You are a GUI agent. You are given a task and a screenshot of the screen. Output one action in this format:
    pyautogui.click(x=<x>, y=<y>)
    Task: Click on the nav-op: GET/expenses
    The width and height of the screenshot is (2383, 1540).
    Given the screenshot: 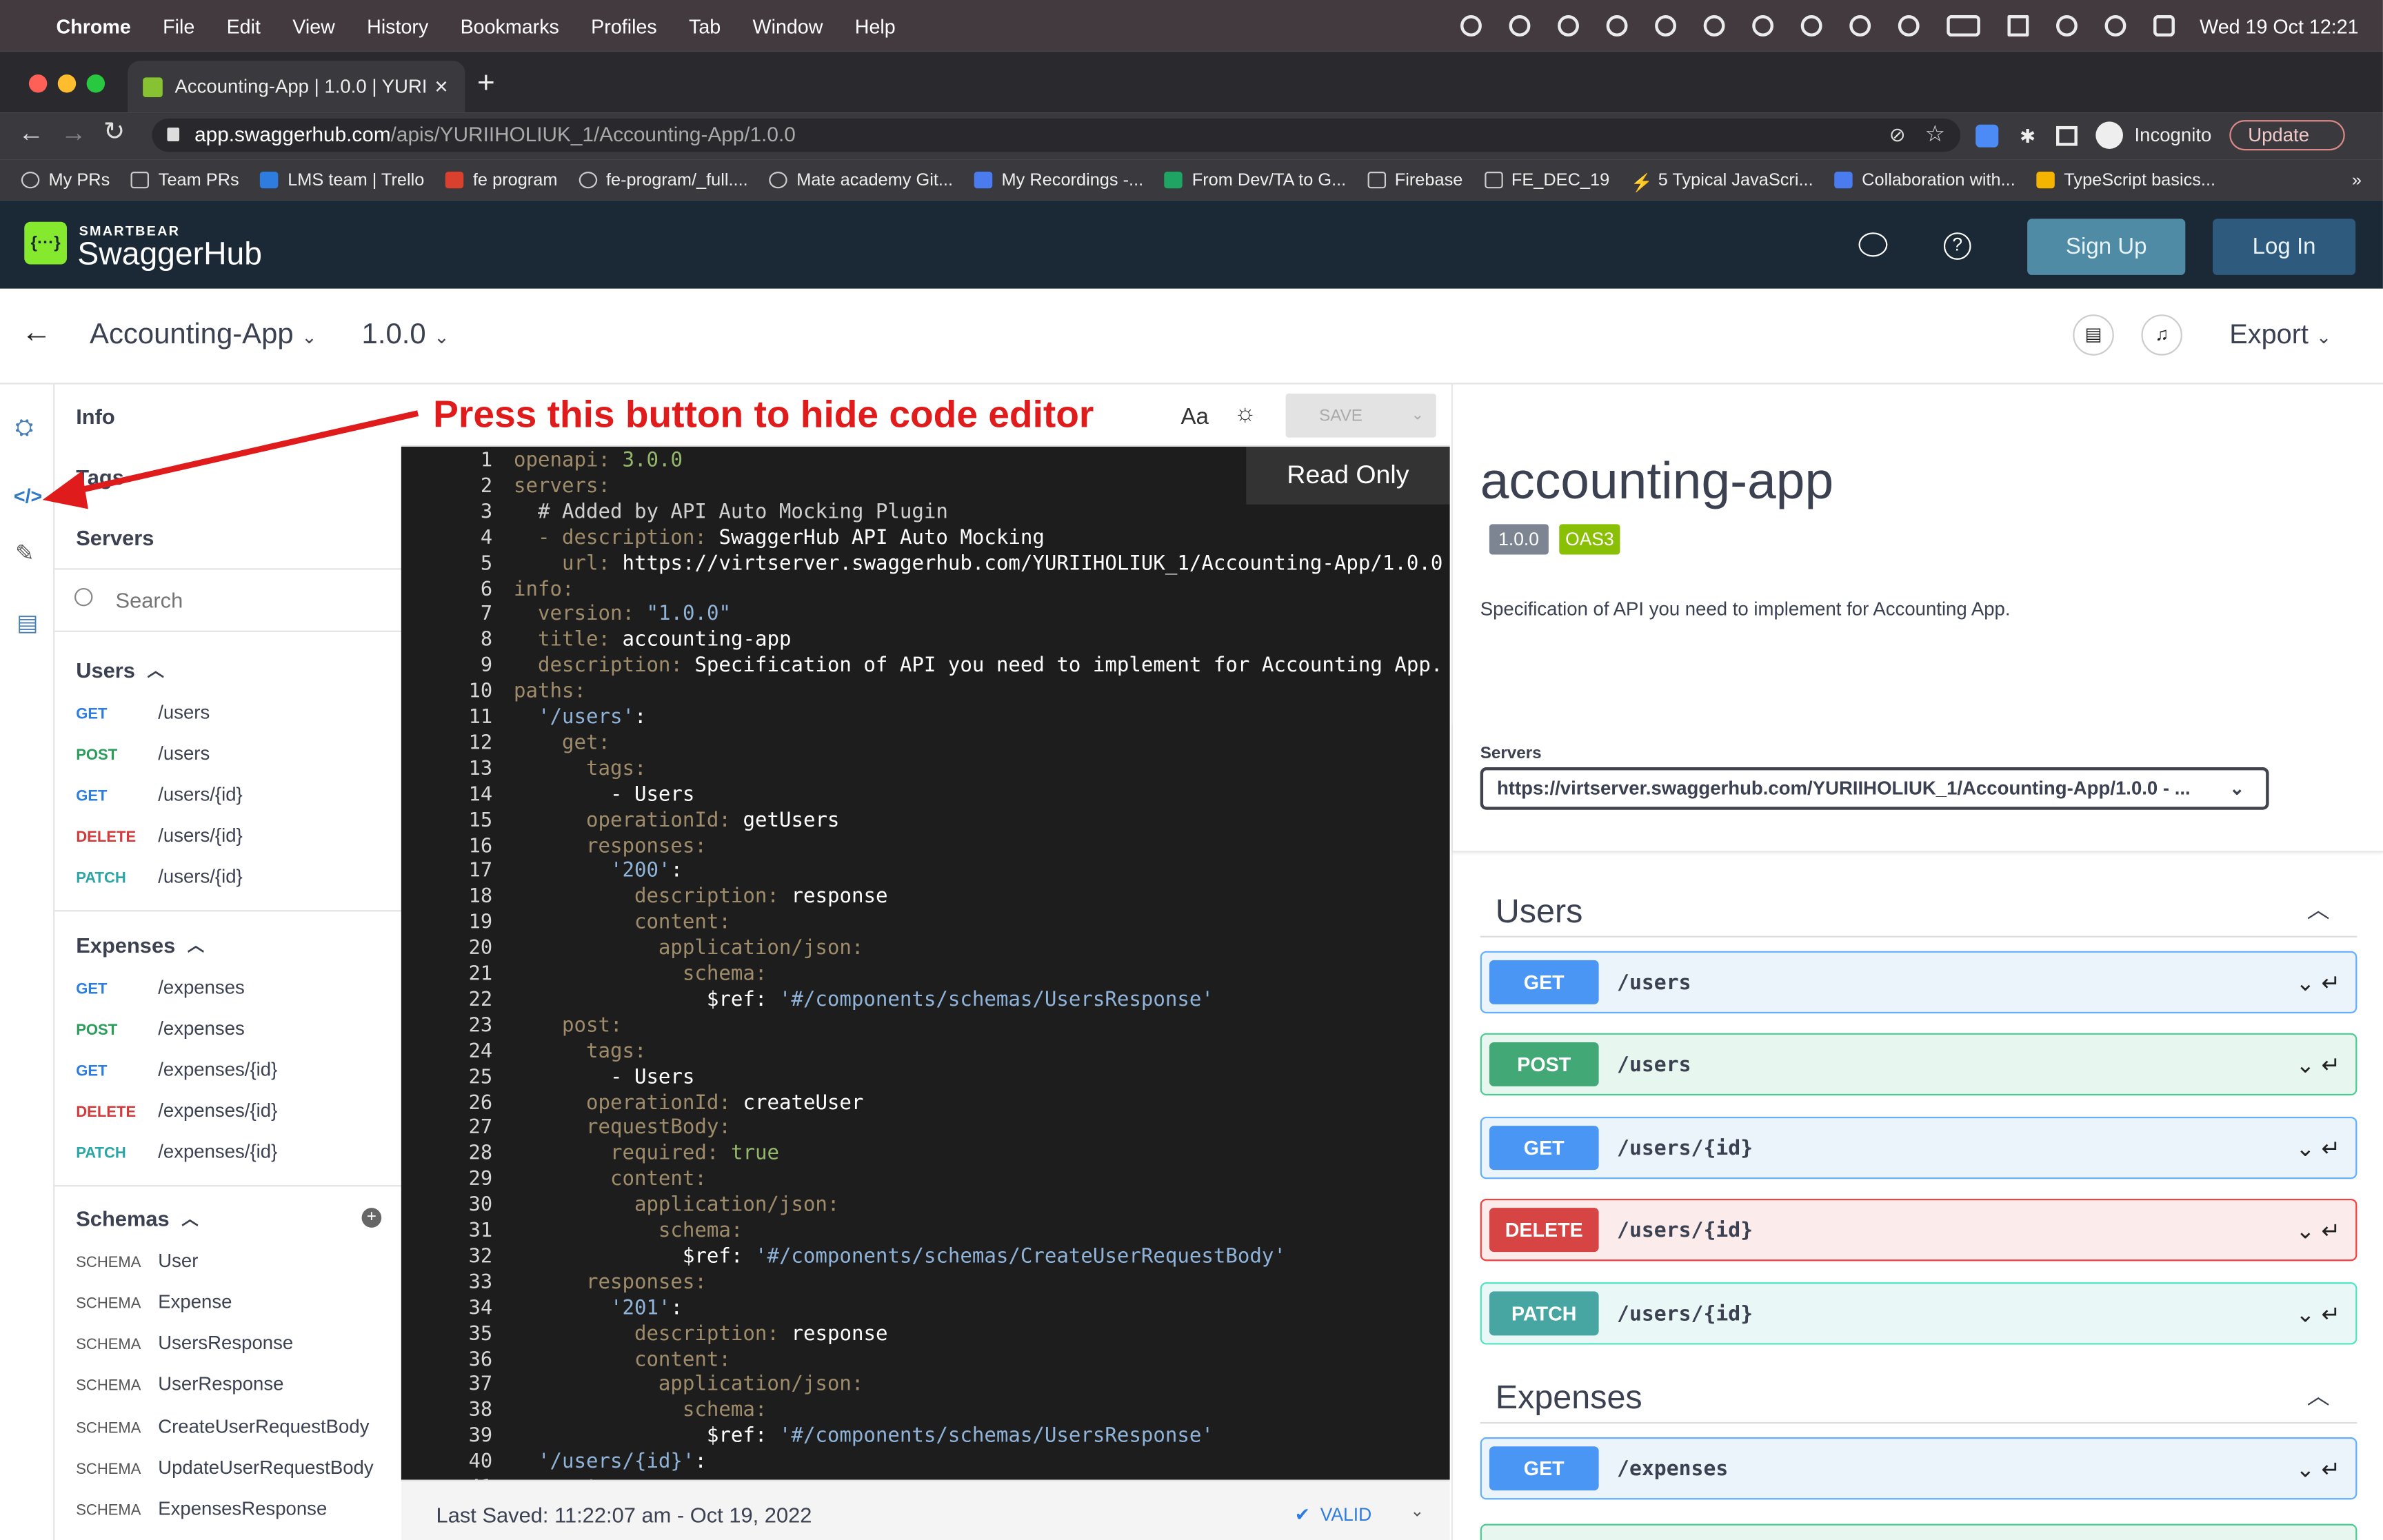 What is the action you would take?
    pyautogui.click(x=160, y=988)
    